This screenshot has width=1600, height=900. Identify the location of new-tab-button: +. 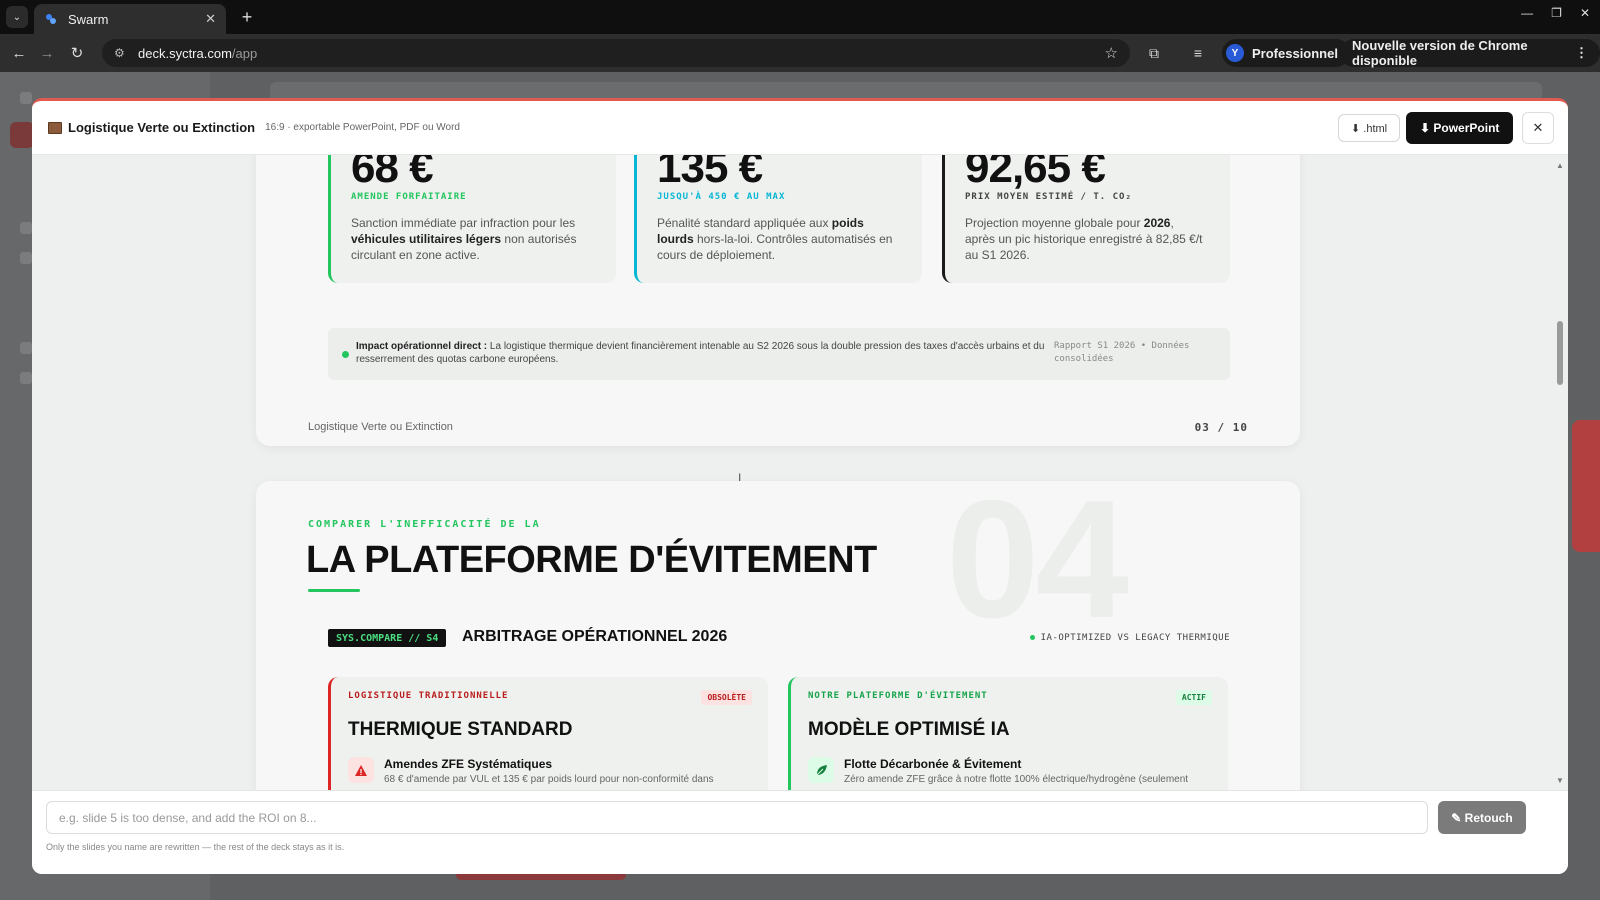
(247, 17).